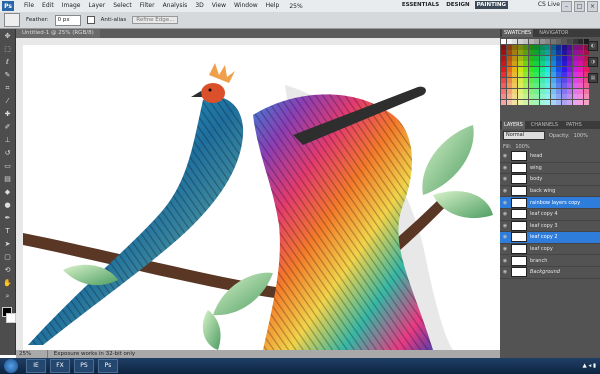 The image size is (600, 374). Describe the element at coordinates (147, 6) in the screenshot. I see `menu-filter: Filter` at that location.